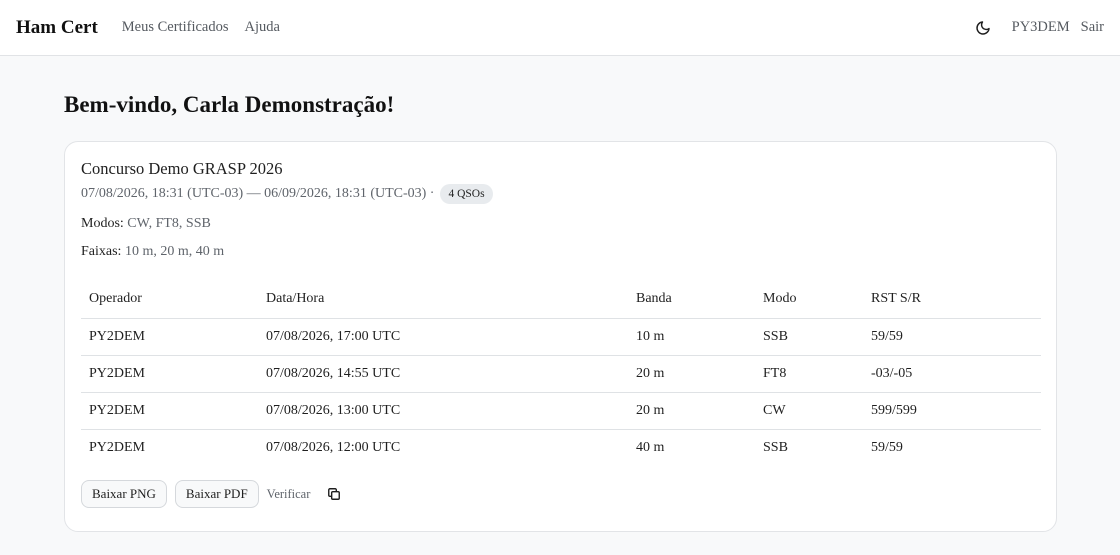 The height and width of the screenshot is (555, 1120). What do you see at coordinates (175, 27) in the screenshot?
I see `nav-link-meus-certificados: Meus Certificados` at bounding box center [175, 27].